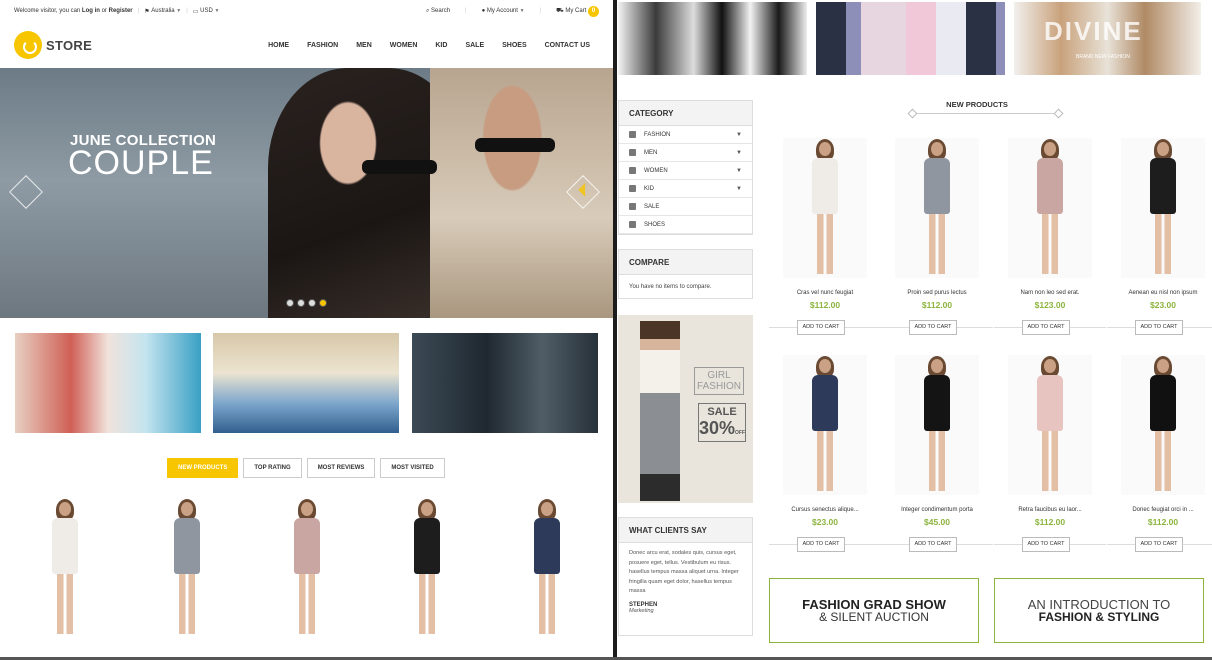 This screenshot has width=1212, height=660. What do you see at coordinates (912, 113) in the screenshot?
I see `diamond-icon` at bounding box center [912, 113].